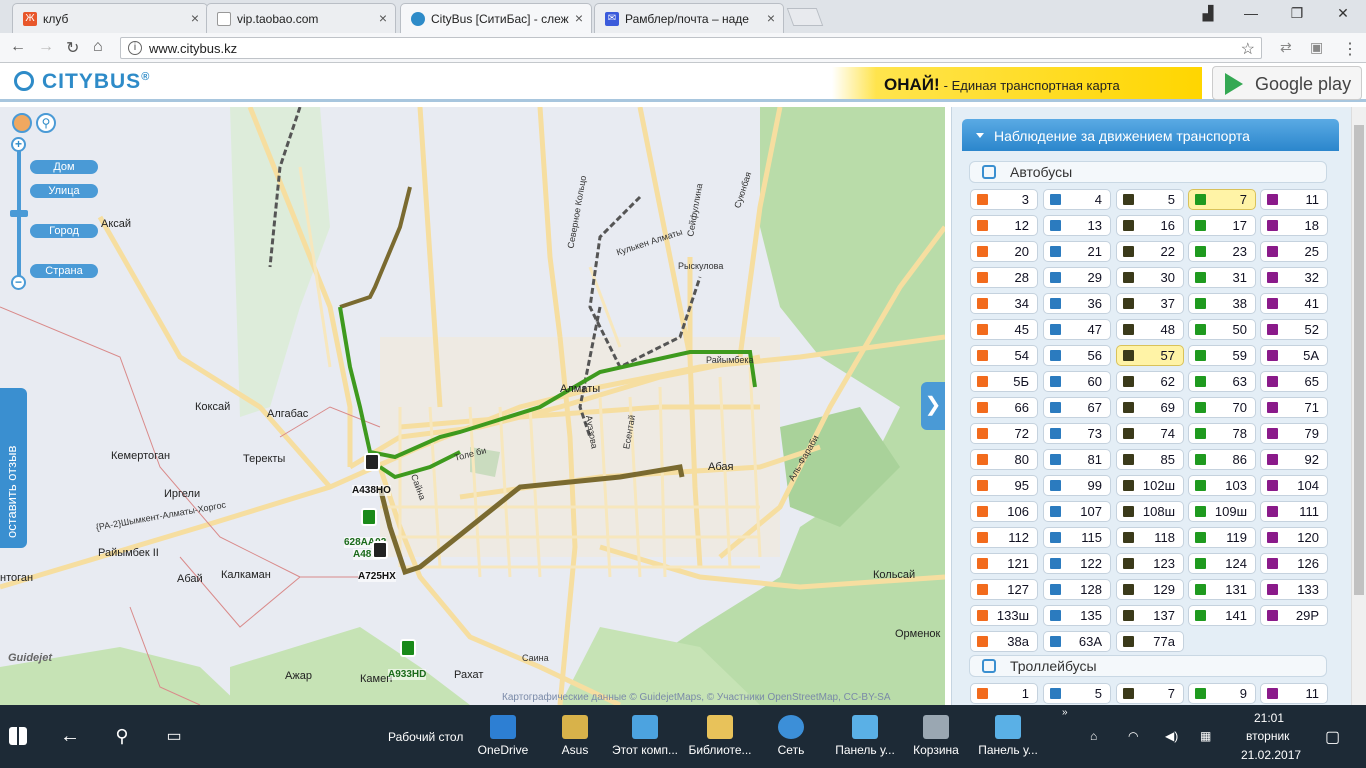 The height and width of the screenshot is (768, 1366). Describe the element at coordinates (1077, 407) in the screenshot. I see `bus-route-67-button: 67` at that location.